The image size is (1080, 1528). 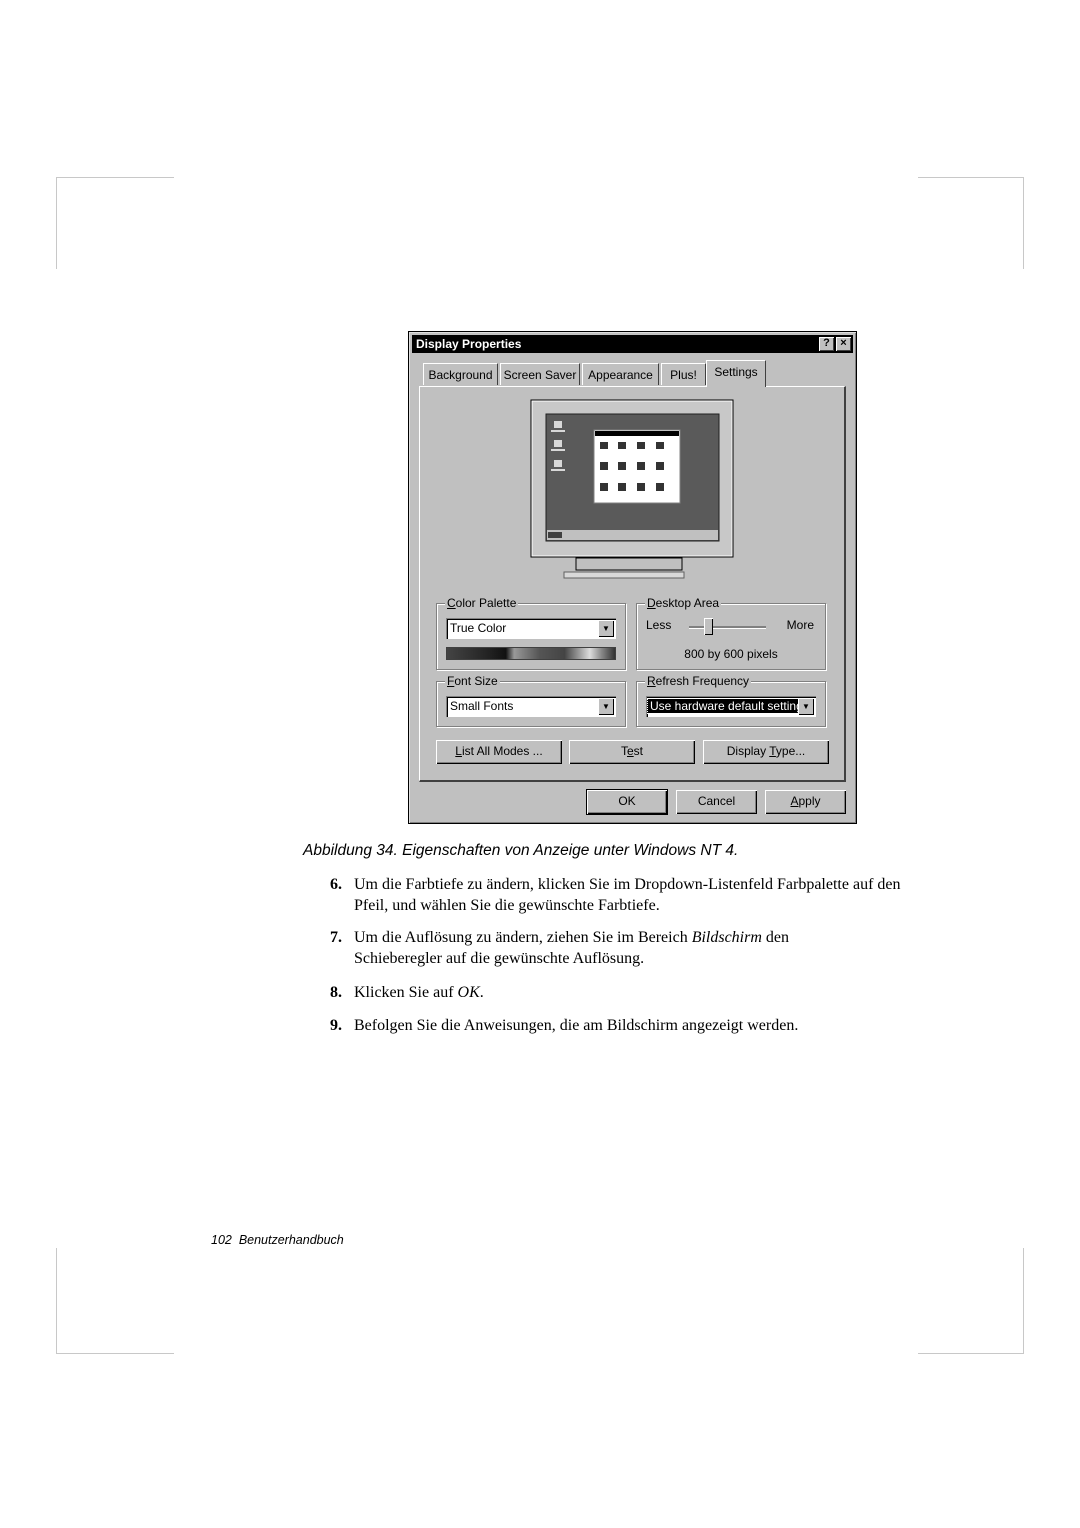 What do you see at coordinates (726, 706) in the screenshot?
I see `refresh-frequency-value: Use hardware default setting` at bounding box center [726, 706].